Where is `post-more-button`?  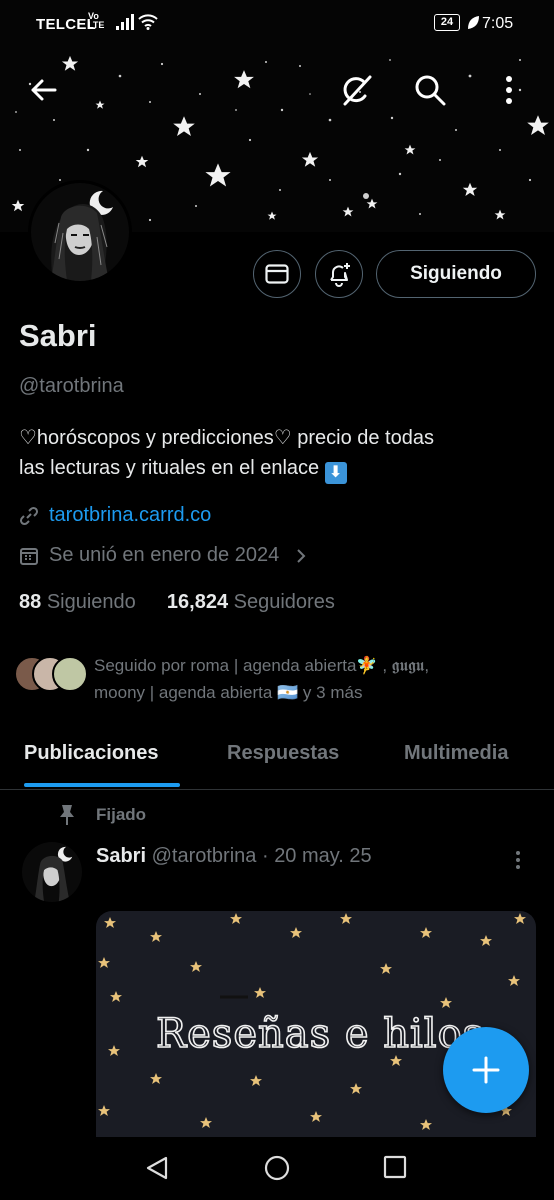
post-more-button is located at coordinates (518, 862).